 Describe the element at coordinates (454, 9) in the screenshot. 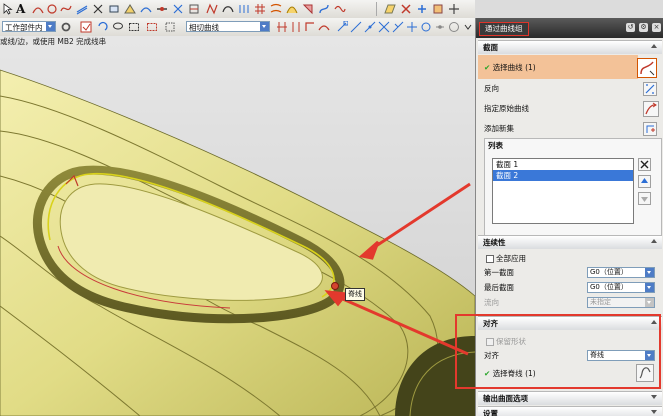

I see `move-icon` at that location.